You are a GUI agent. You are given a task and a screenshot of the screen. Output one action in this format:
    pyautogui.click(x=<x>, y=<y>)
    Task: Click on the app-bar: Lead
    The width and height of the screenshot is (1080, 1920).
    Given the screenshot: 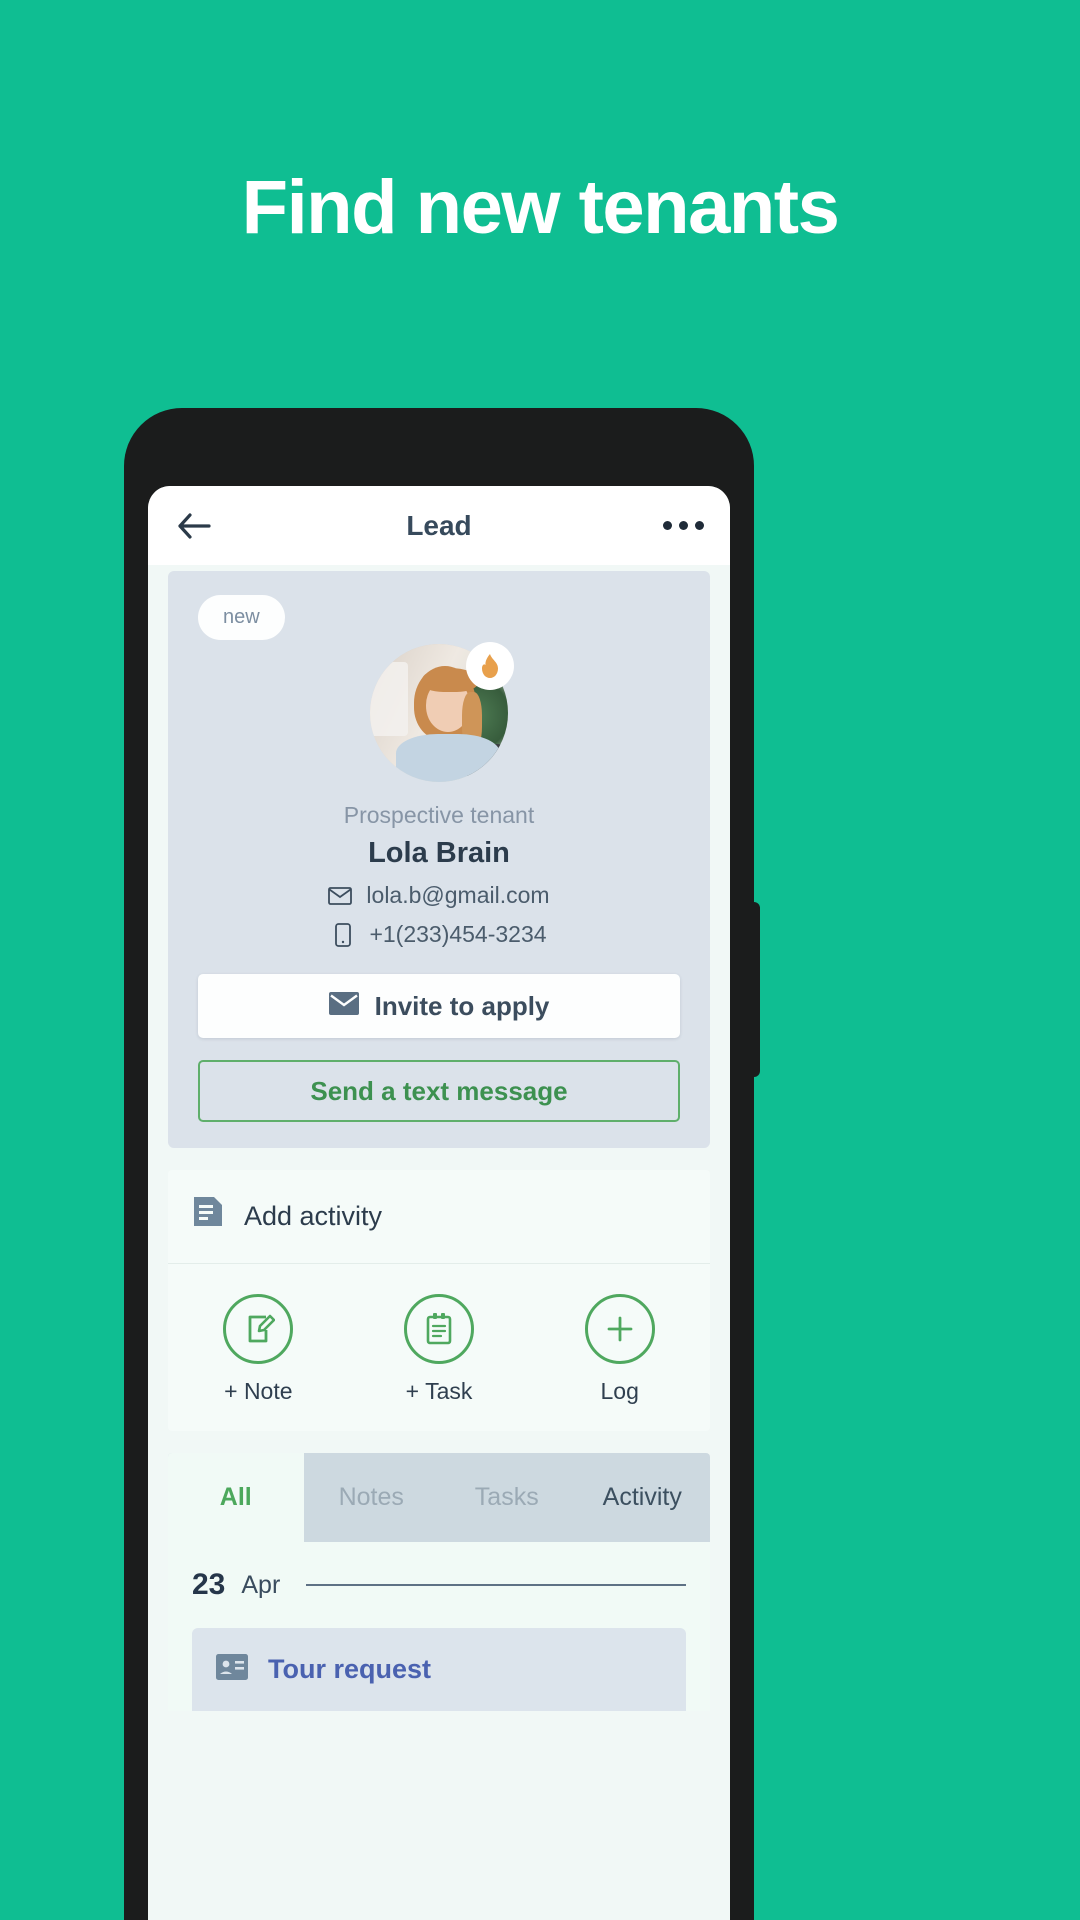 What is the action you would take?
    pyautogui.click(x=439, y=525)
    